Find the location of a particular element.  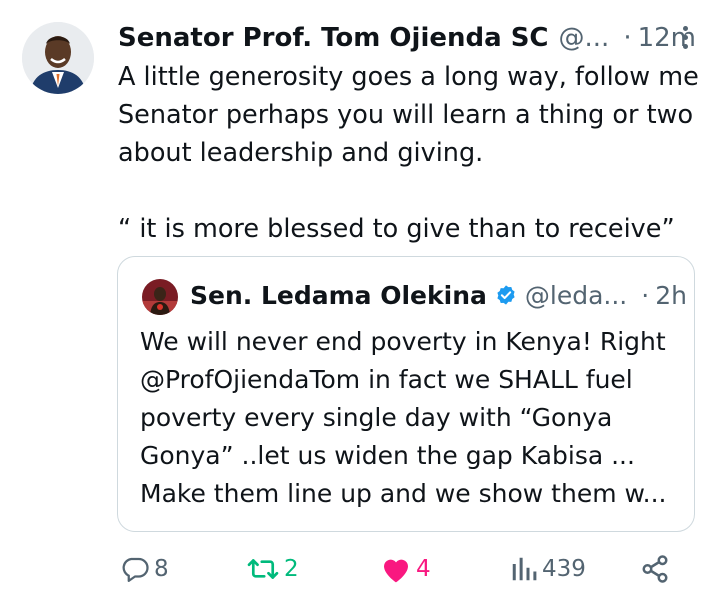

quoted-tweet-header: Sen. Ledama Olekina @leda... · 2h is located at coordinates (438, 295).